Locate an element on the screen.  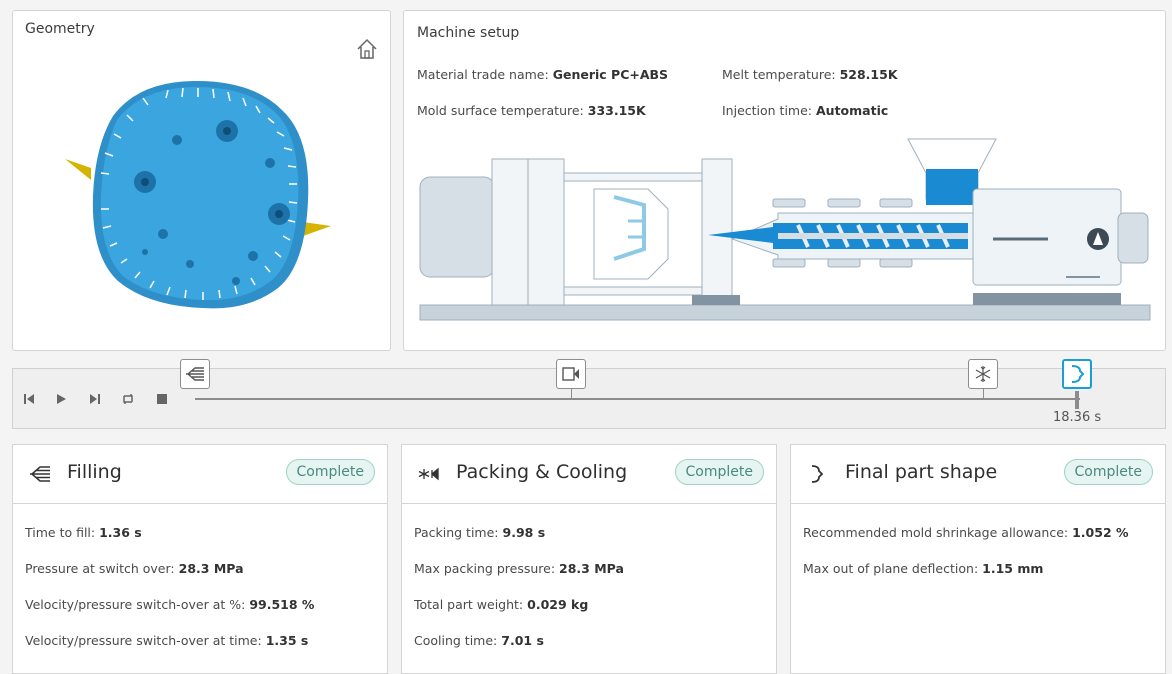
mold-value: 333.15K is located at coordinates (616, 110).